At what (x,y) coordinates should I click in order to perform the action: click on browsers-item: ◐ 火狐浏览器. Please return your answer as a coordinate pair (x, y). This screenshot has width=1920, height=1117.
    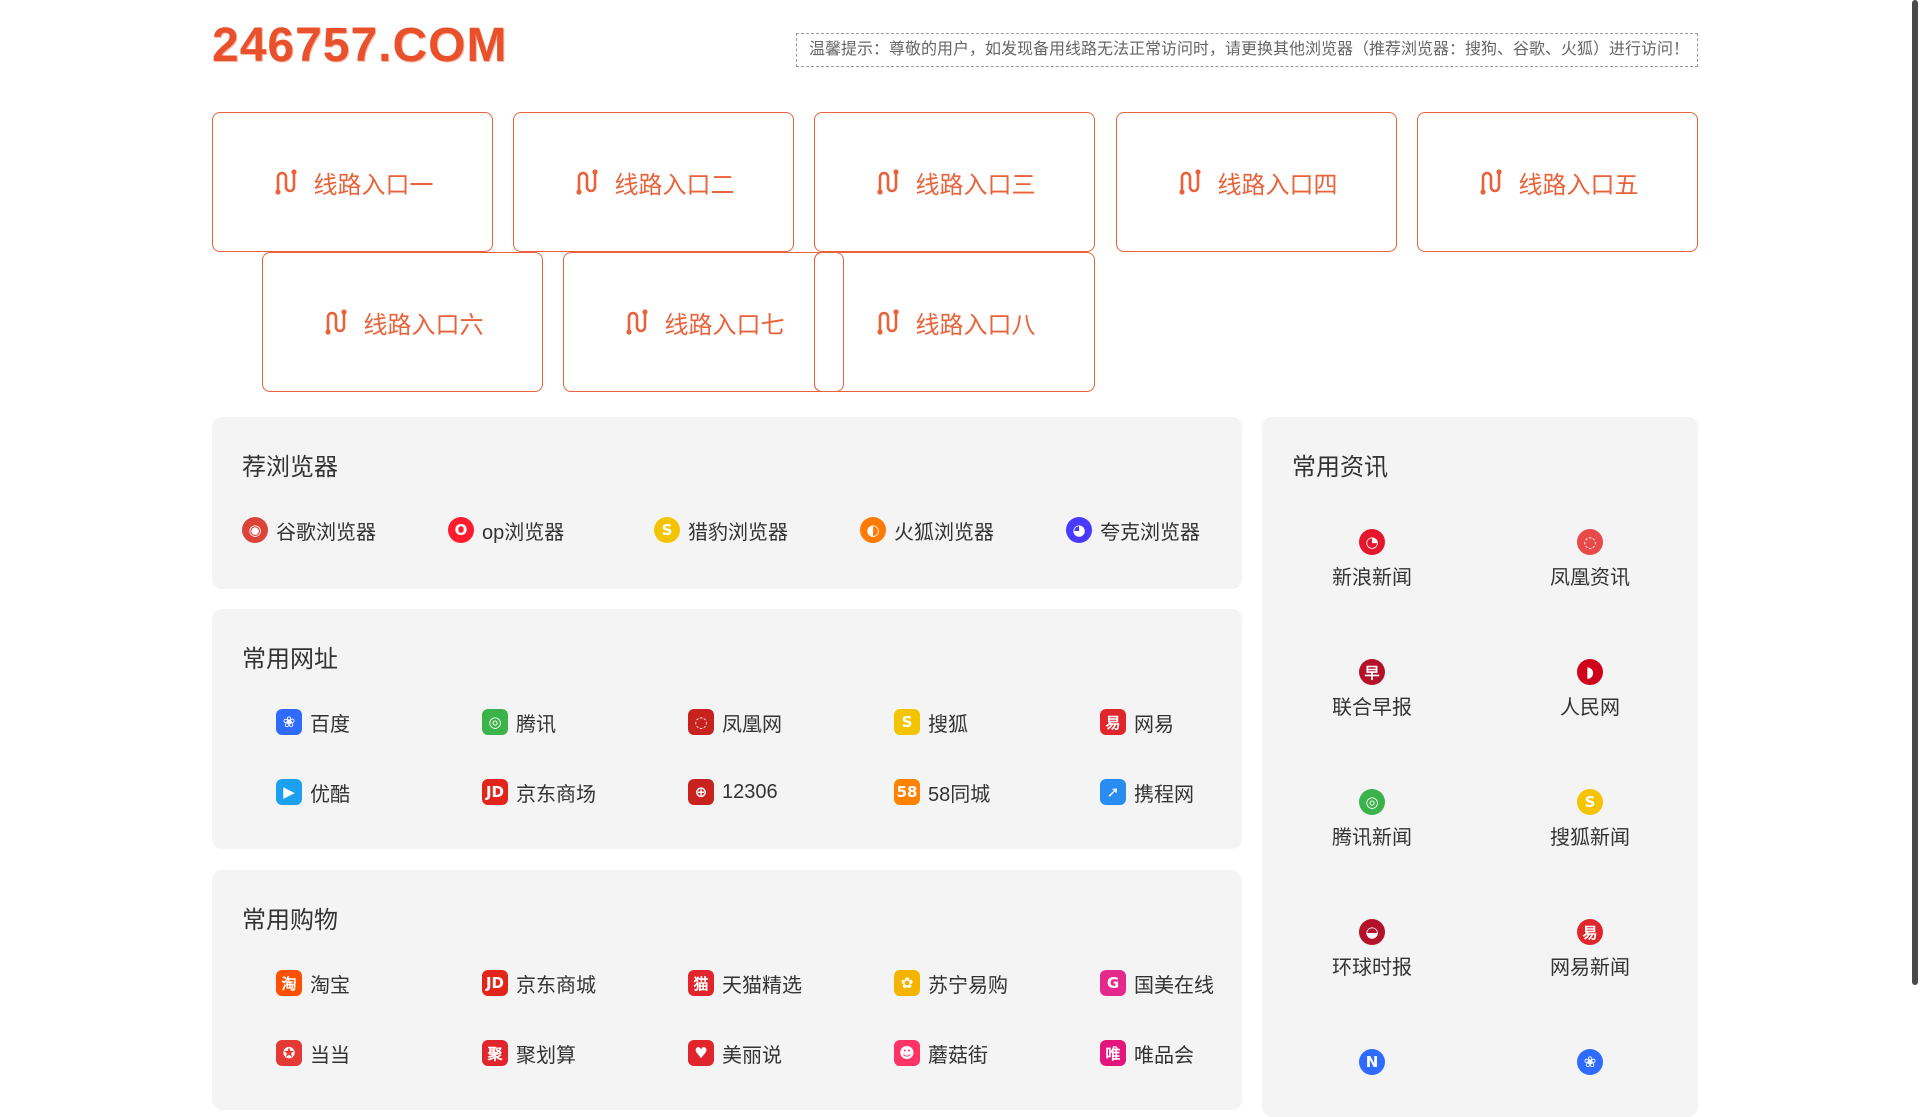
    Looking at the image, I should click on (927, 530).